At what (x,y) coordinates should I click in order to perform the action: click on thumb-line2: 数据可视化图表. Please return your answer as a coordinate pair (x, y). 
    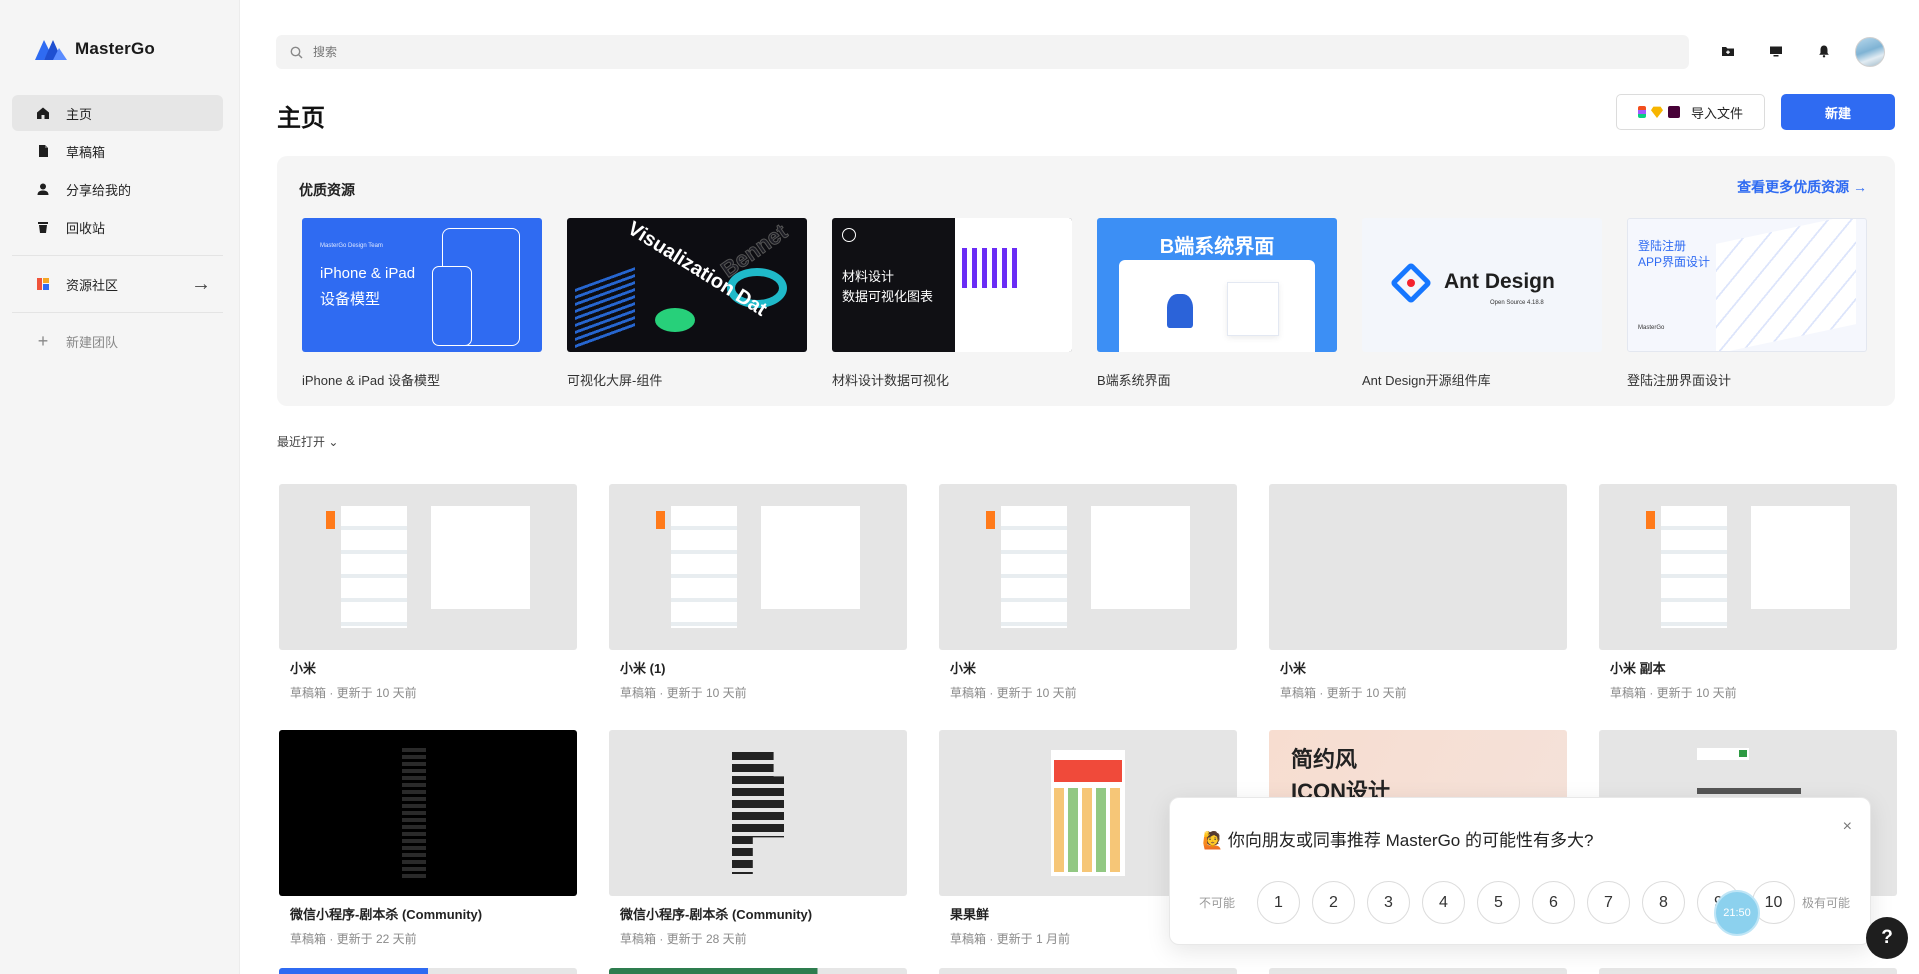
    Looking at the image, I should click on (888, 296).